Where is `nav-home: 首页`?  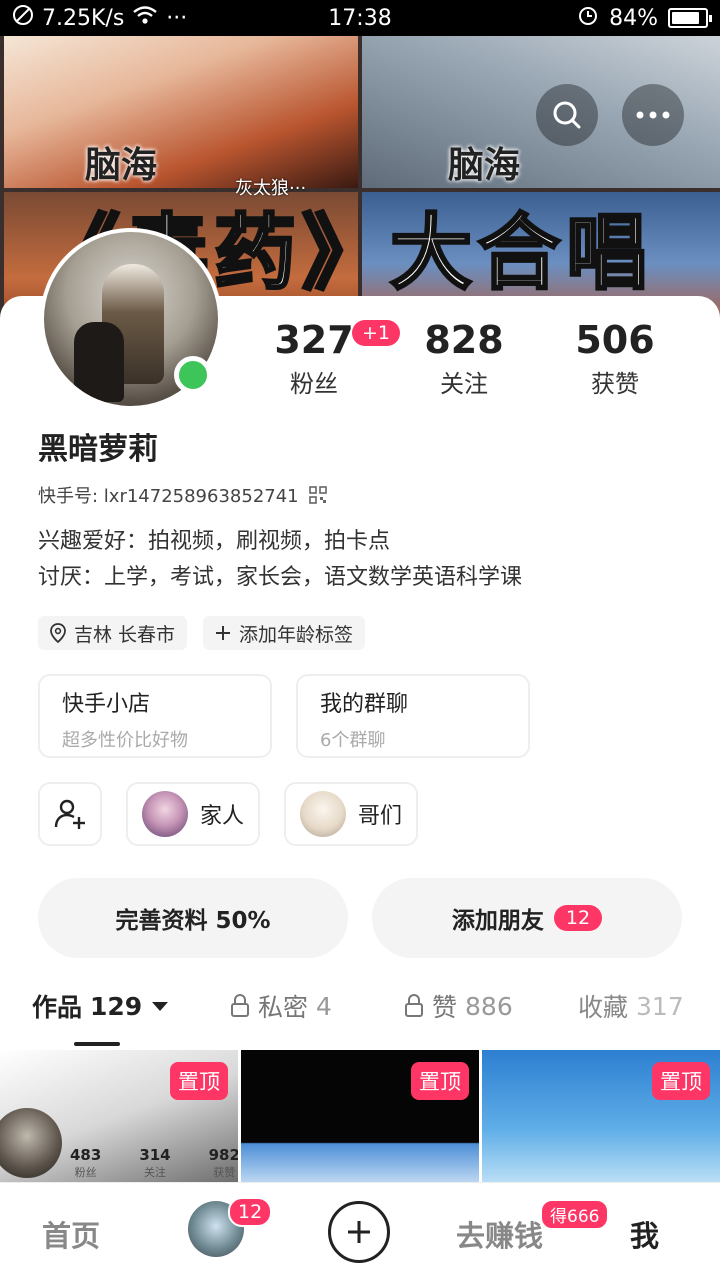
nav-home: 首页 is located at coordinates (71, 1234).